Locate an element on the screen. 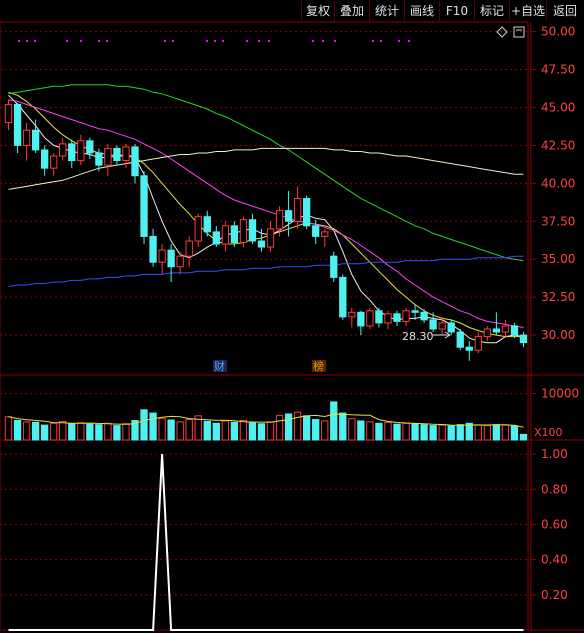  rank-badge: 榜 is located at coordinates (318, 366).